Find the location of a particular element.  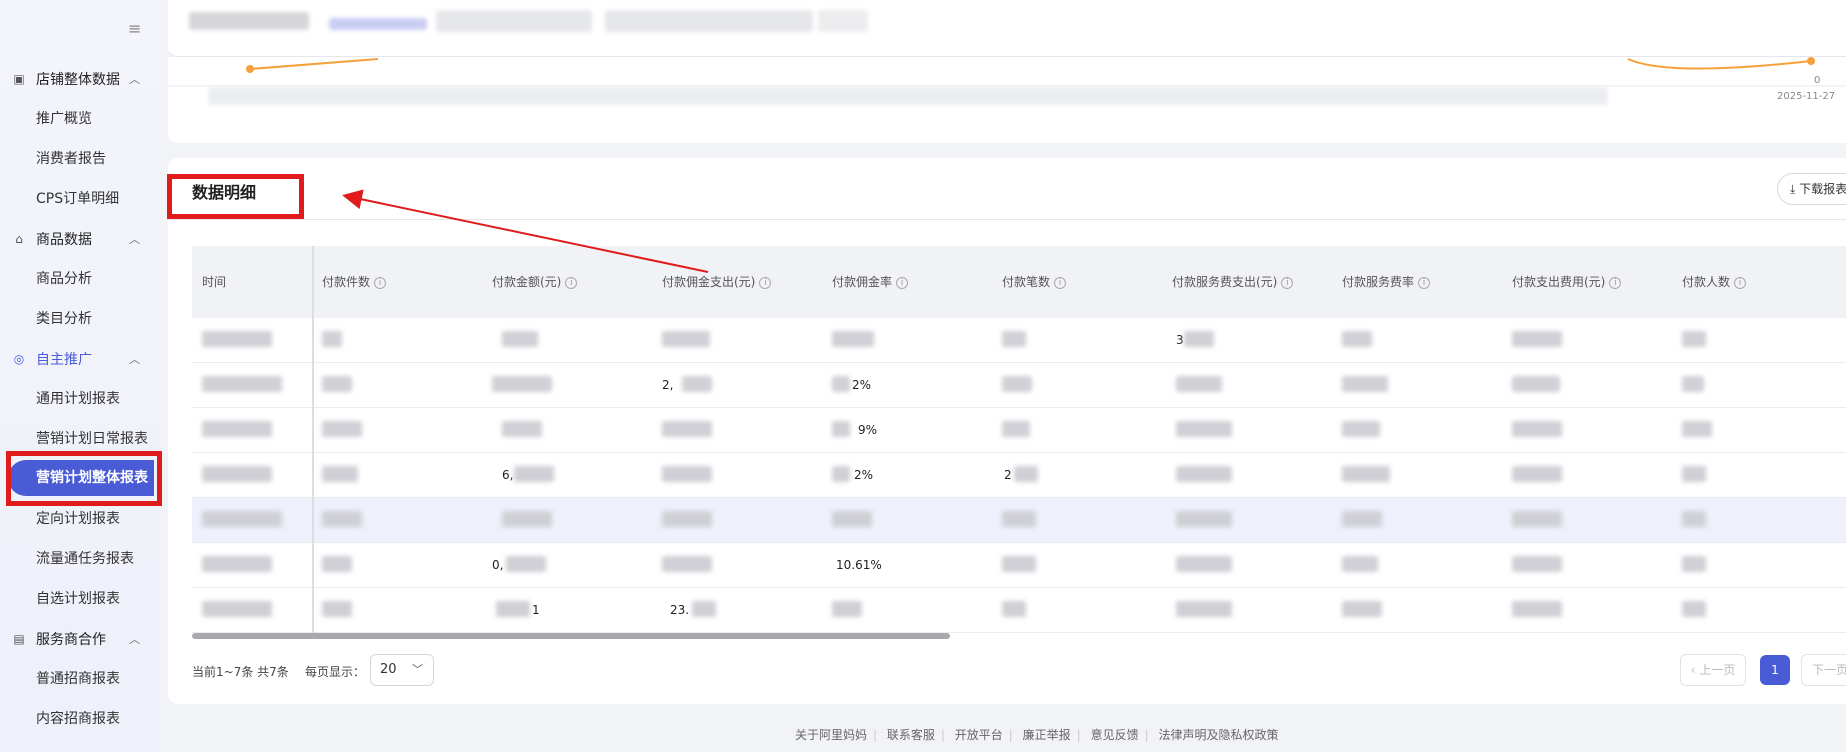

table-row: 1 23. is located at coordinates (1019, 610).